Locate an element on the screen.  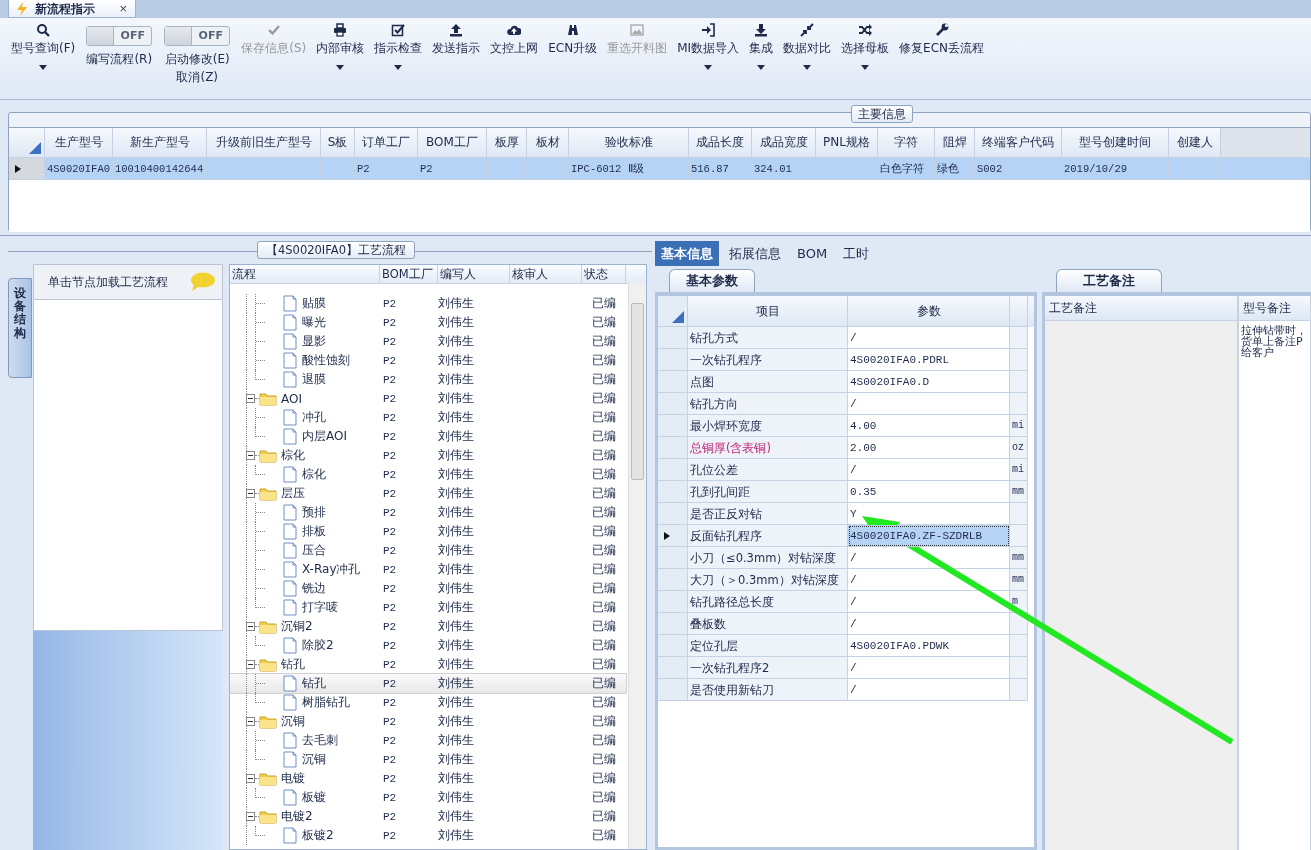
folder-icon is located at coordinates (268, 398).